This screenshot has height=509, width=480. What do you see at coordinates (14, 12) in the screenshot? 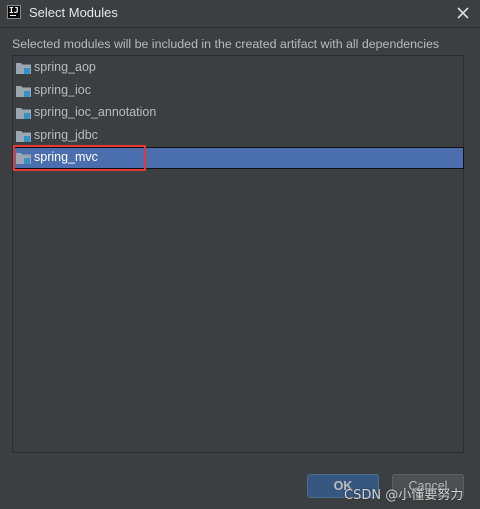
I see `intellij-icon: IJ` at bounding box center [14, 12].